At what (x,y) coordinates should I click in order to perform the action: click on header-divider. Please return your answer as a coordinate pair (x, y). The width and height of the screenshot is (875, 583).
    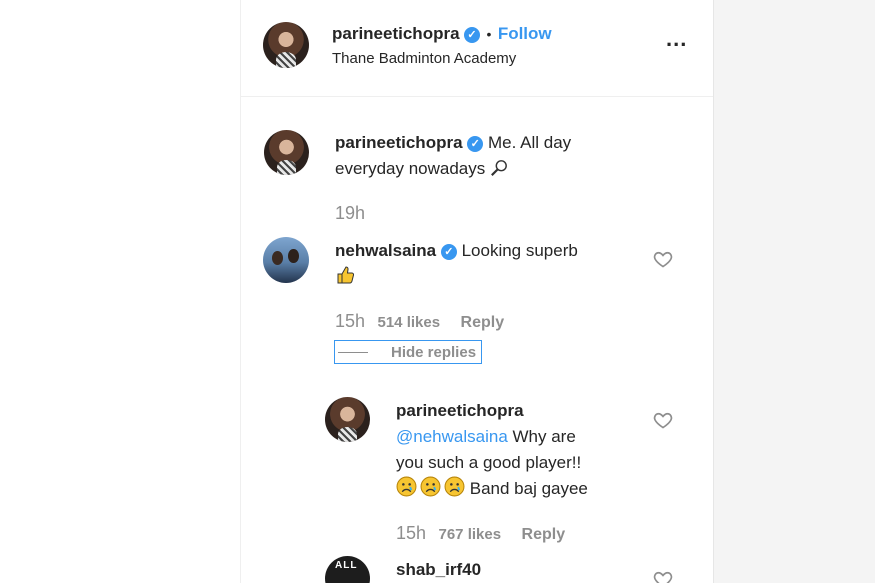
    Looking at the image, I should click on (477, 96).